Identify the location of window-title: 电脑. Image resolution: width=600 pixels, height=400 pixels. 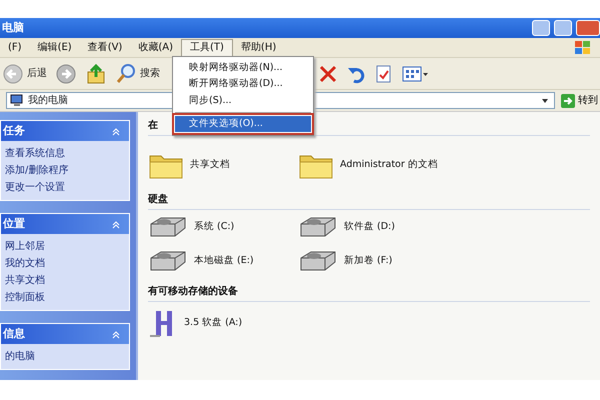
(13, 28).